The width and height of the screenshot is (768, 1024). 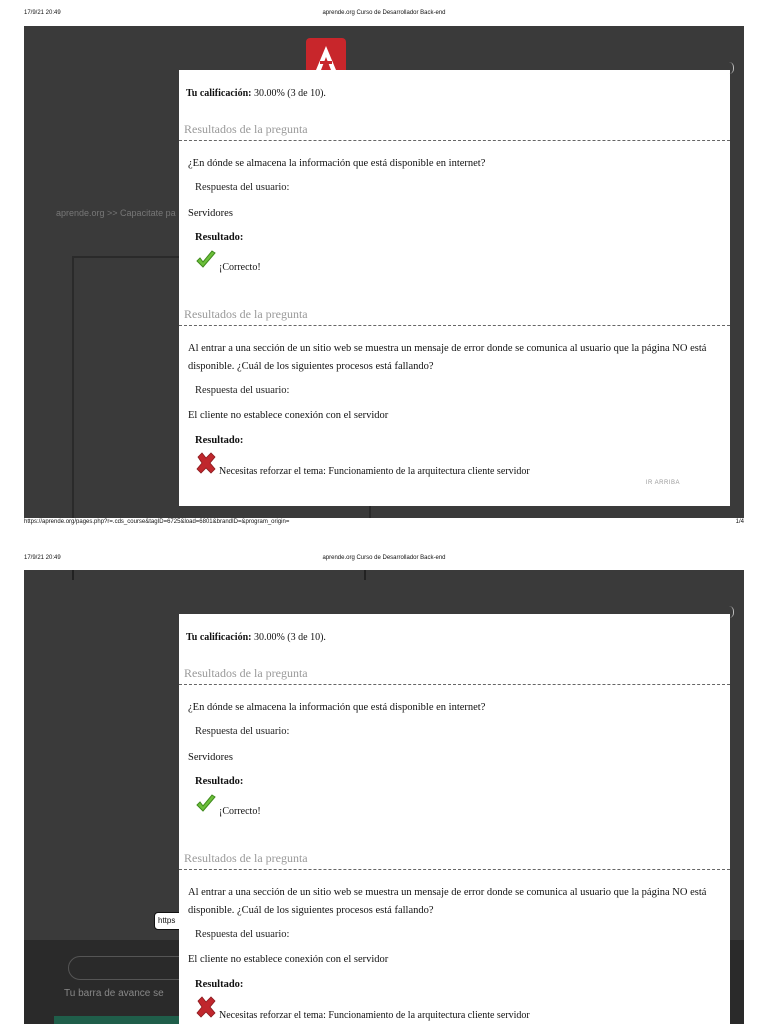 I want to click on progress-bar, so click(x=124, y=1020).